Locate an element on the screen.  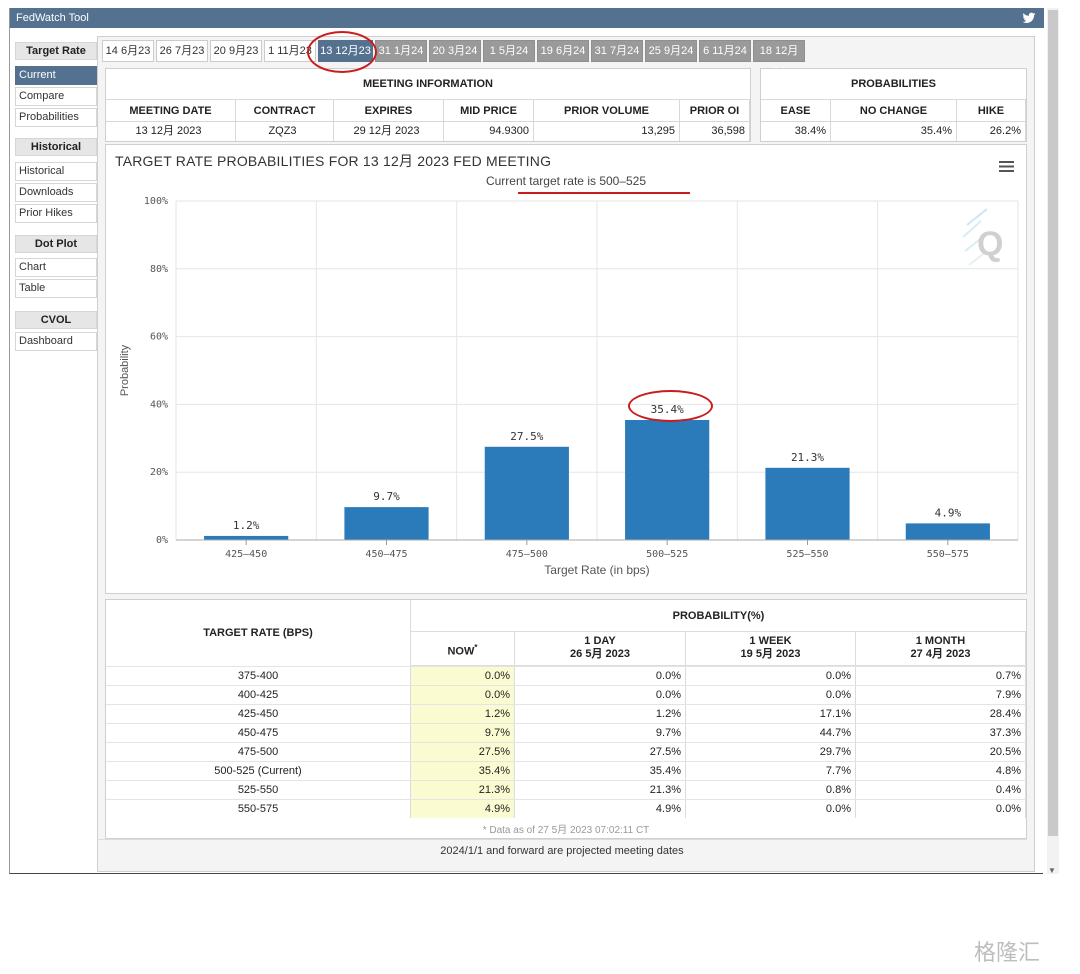
meeting-info-header-5: PRIOR OI is located at coordinates (715, 111).